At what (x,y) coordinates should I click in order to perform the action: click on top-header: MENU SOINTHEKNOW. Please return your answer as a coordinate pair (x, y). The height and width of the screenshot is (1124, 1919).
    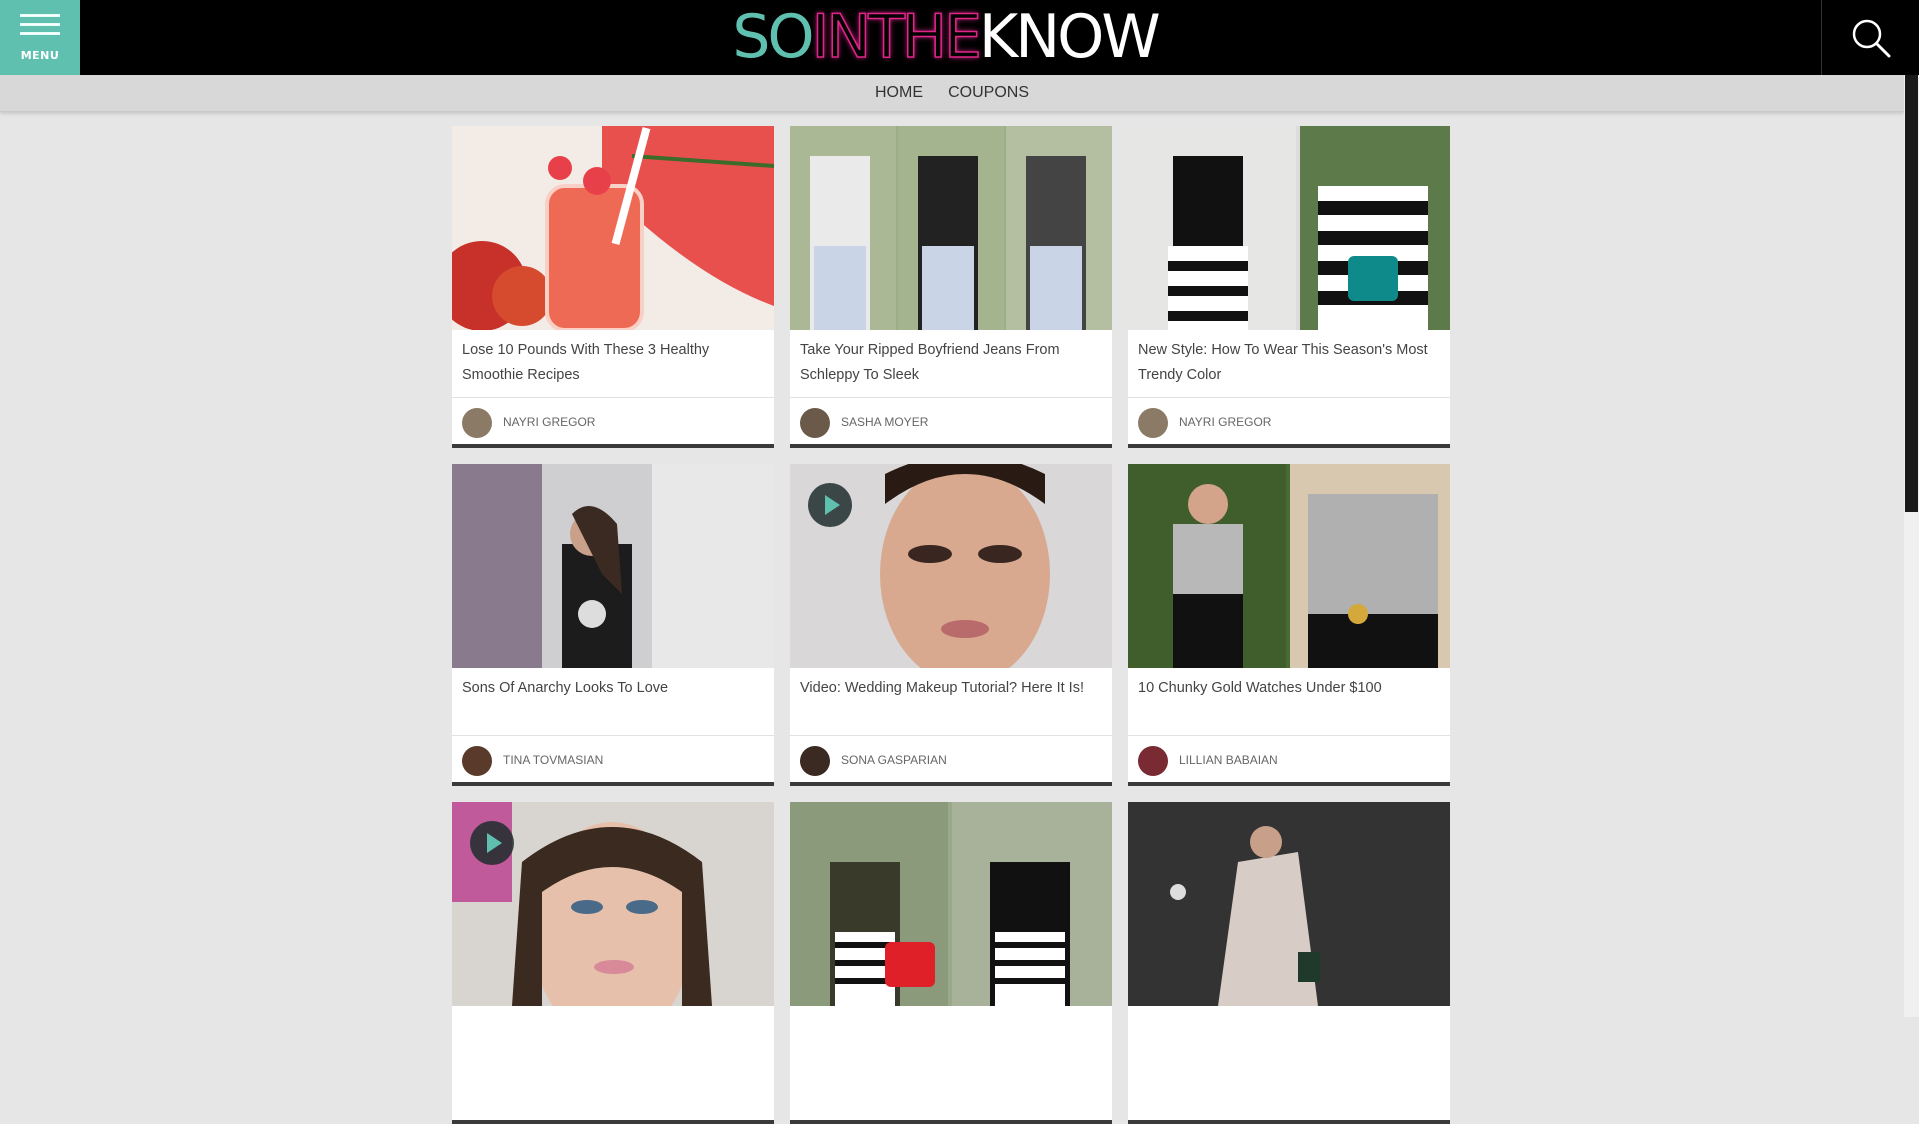
    Looking at the image, I should click on (959, 37).